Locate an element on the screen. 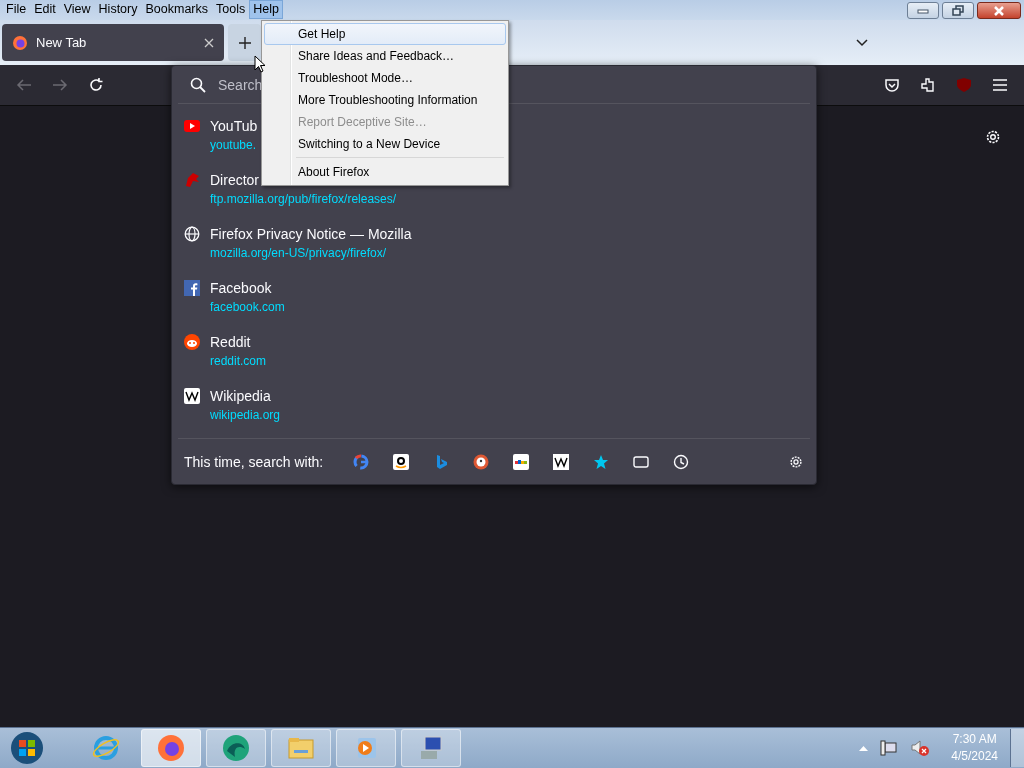 This screenshot has width=1024, height=768. restore-icon is located at coordinates (958, 10).